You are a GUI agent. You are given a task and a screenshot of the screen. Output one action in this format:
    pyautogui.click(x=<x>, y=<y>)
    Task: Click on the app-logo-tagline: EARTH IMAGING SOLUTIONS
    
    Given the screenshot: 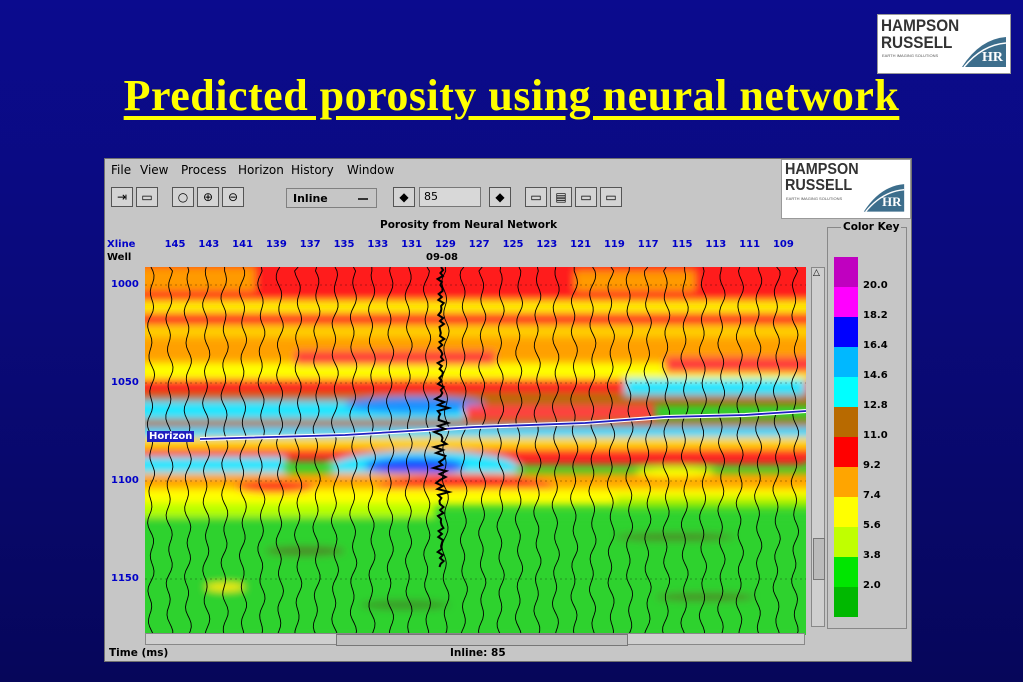 What is the action you would take?
    pyautogui.click(x=814, y=198)
    